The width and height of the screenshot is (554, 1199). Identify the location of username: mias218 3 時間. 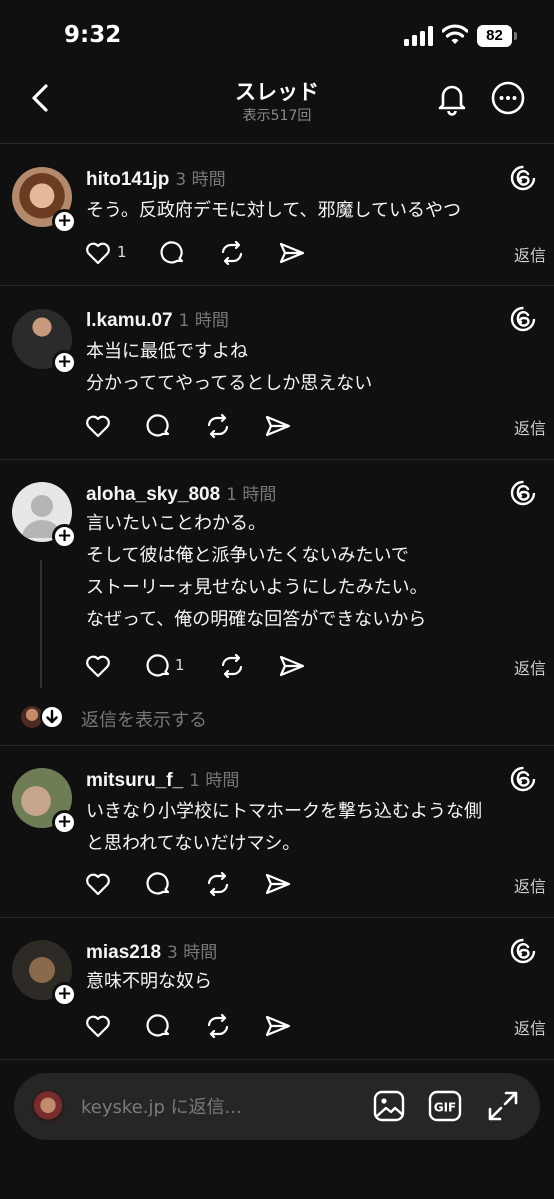
(151, 951).